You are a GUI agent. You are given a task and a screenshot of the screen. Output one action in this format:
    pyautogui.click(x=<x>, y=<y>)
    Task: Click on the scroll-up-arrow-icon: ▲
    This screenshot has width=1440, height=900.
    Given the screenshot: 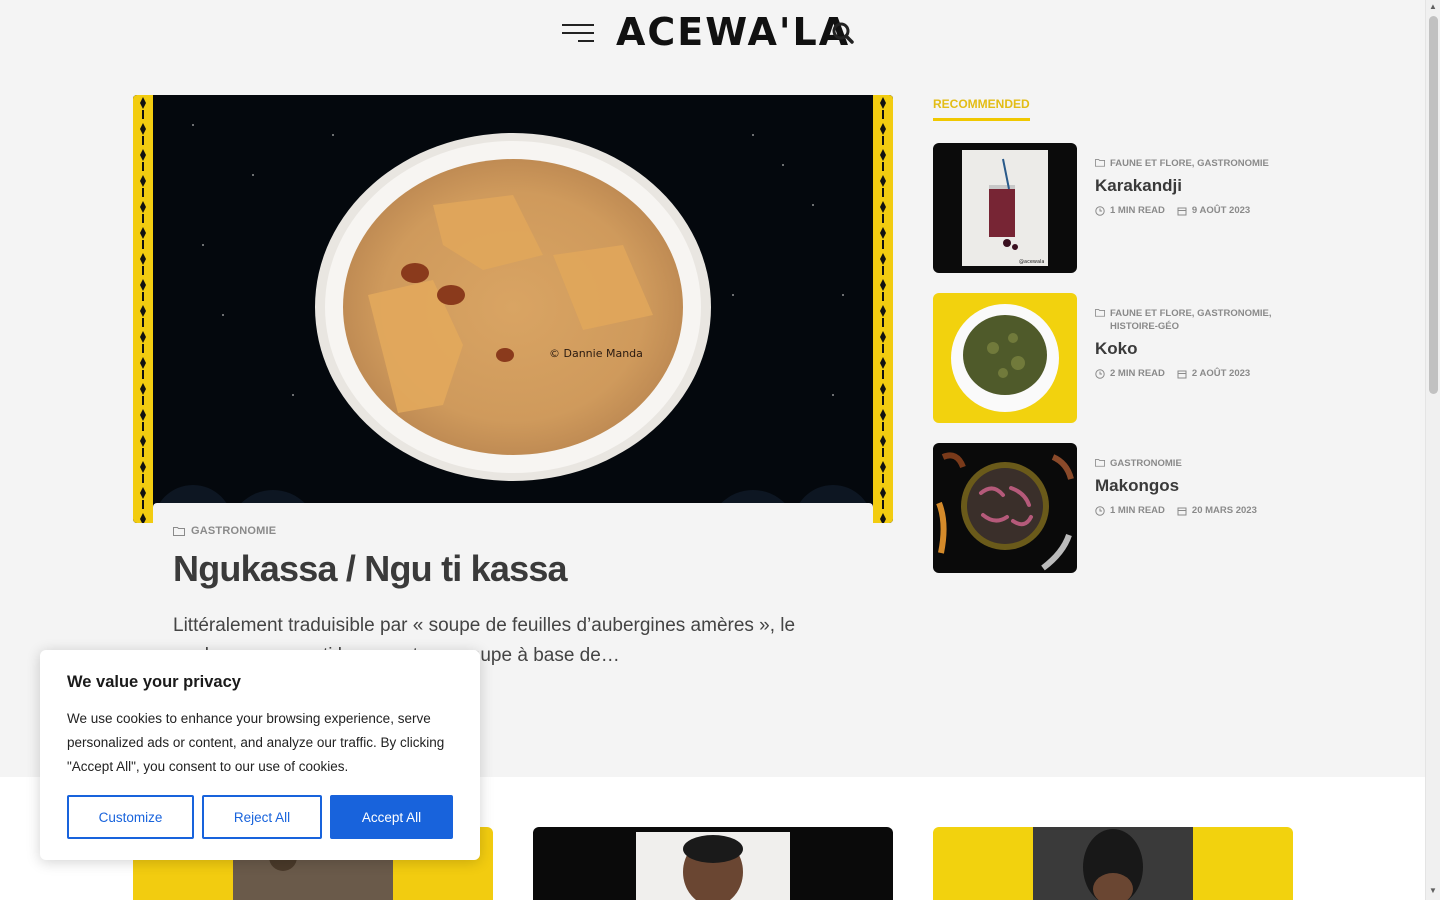 What is the action you would take?
    pyautogui.click(x=1433, y=7)
    